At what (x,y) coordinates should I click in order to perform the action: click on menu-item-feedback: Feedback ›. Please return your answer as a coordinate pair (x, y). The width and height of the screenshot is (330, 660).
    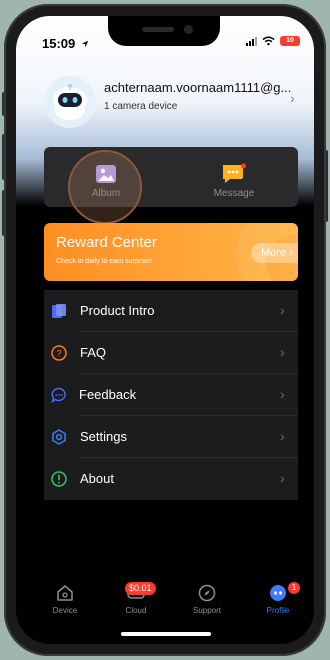
    Looking at the image, I should click on (171, 395).